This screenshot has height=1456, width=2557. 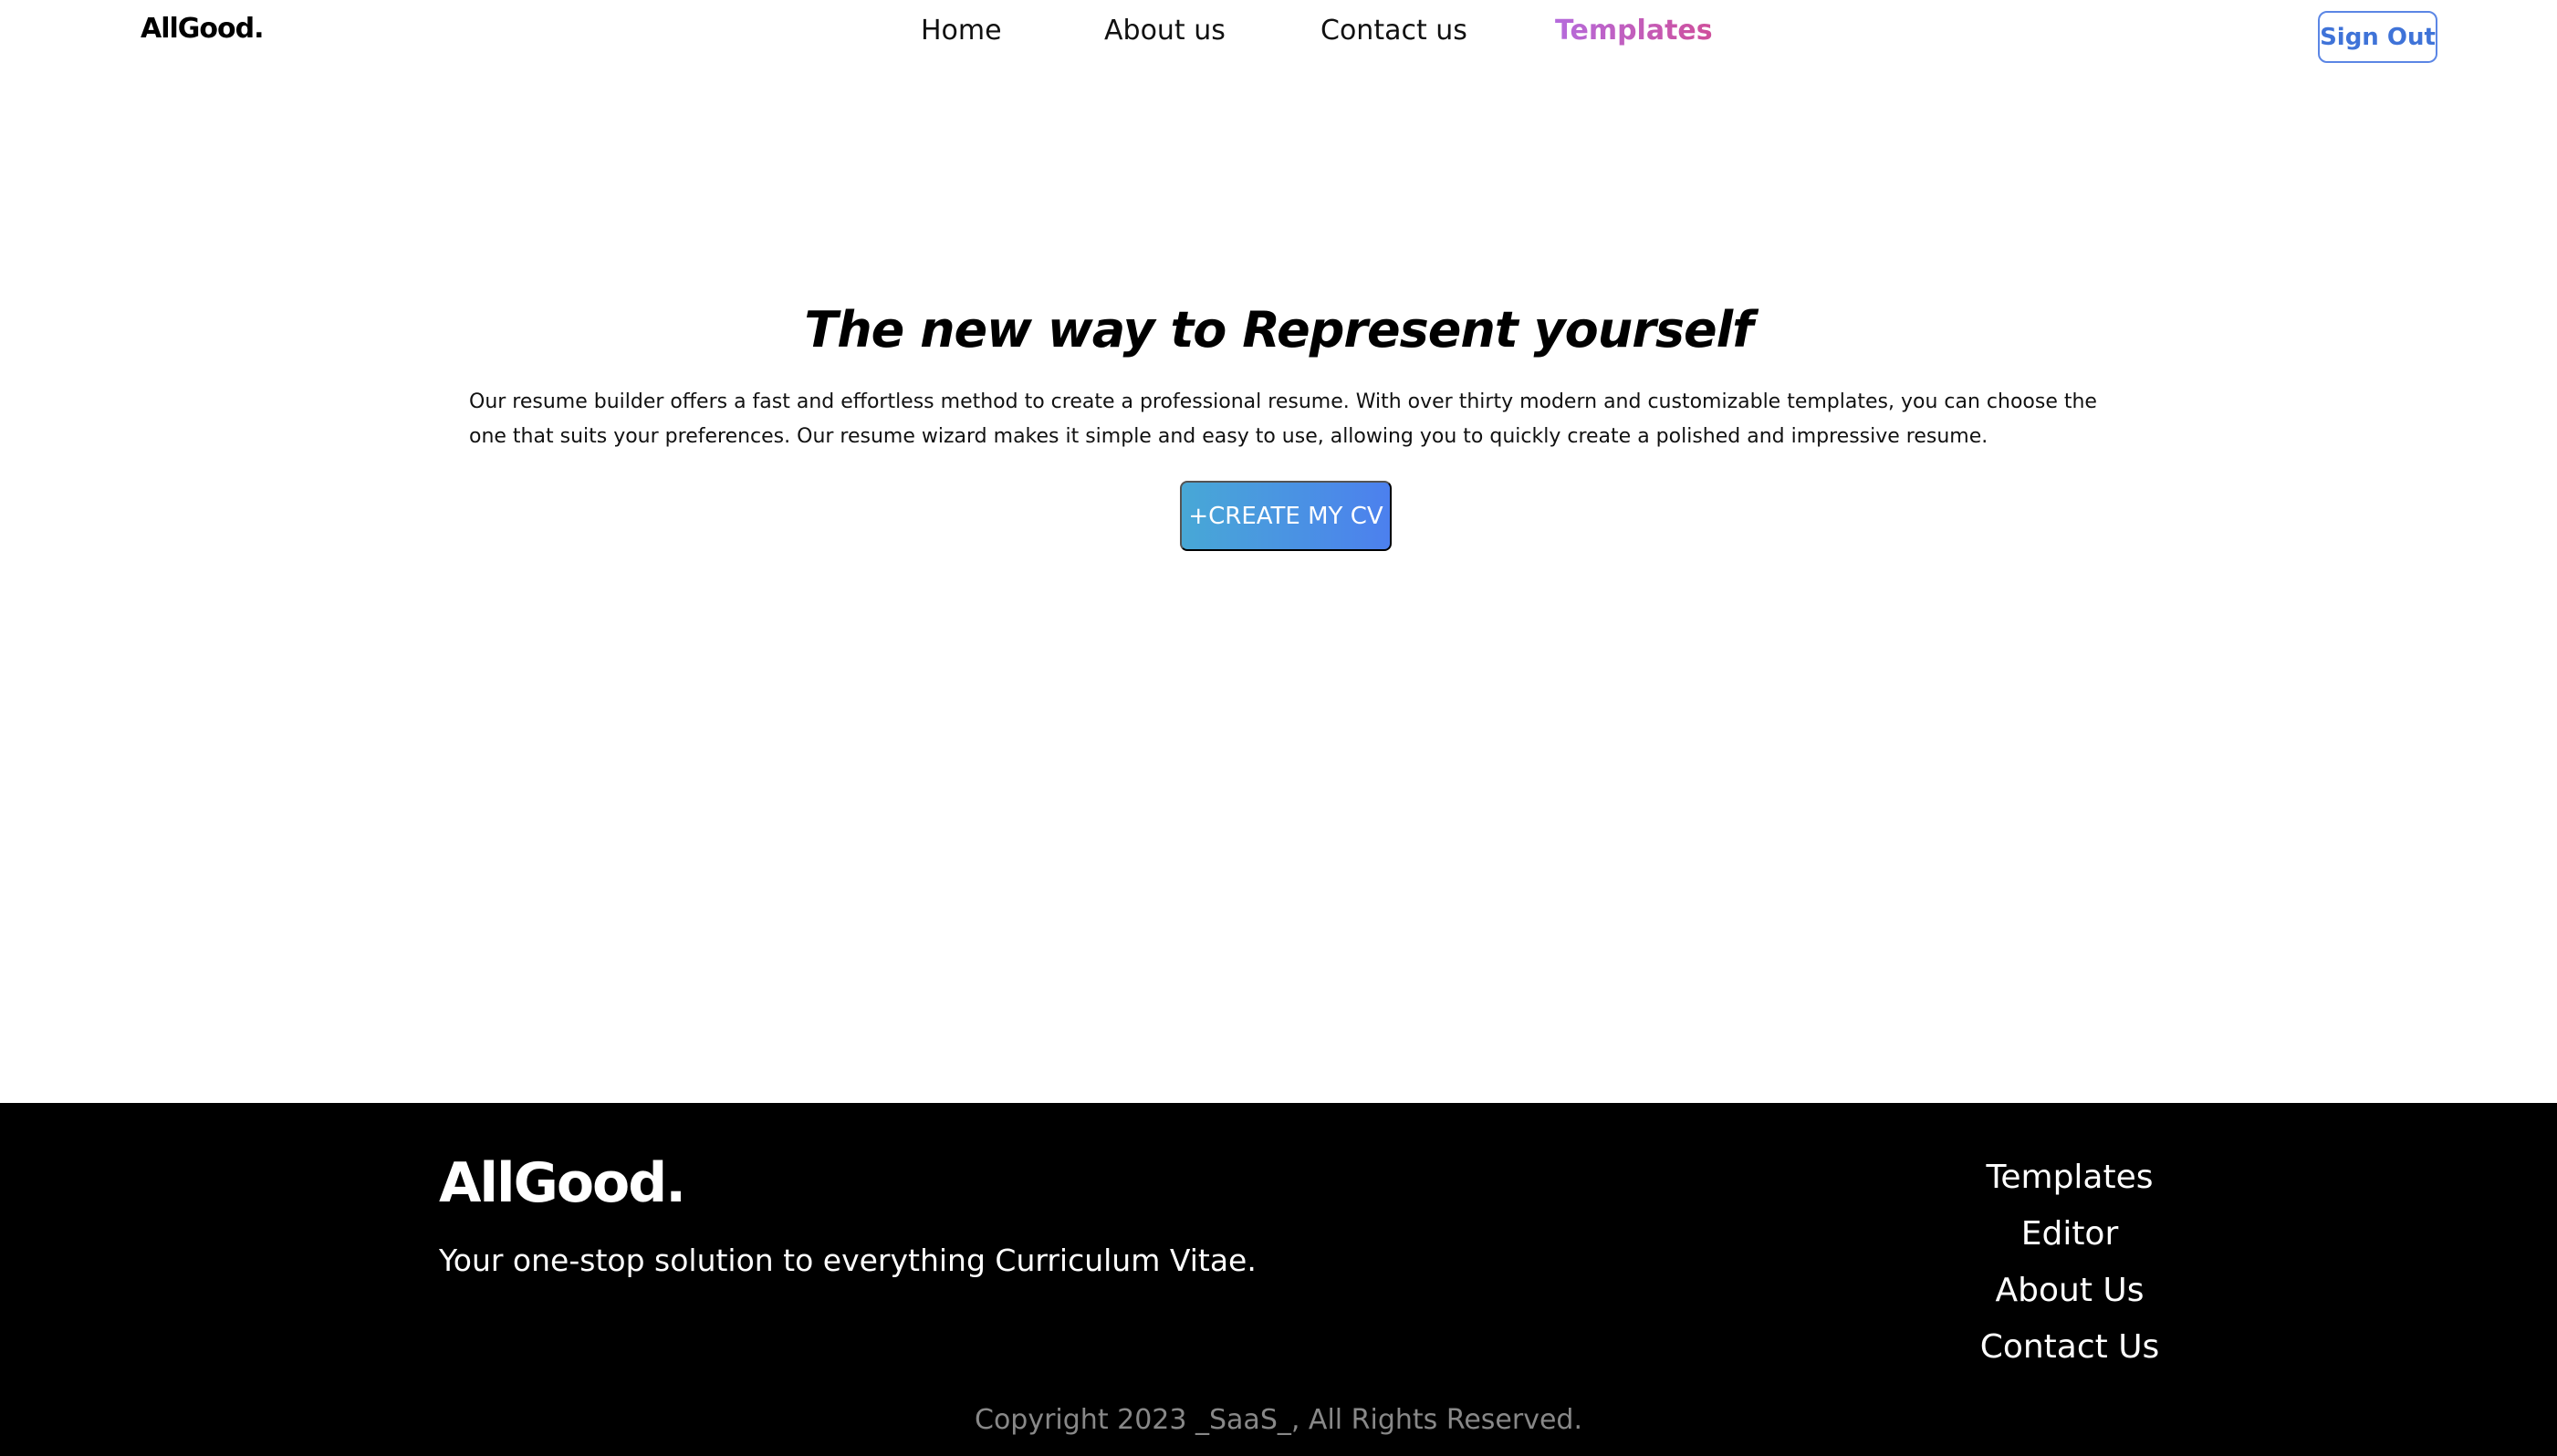 I want to click on sign-out-button: Sign Out, so click(x=2377, y=37).